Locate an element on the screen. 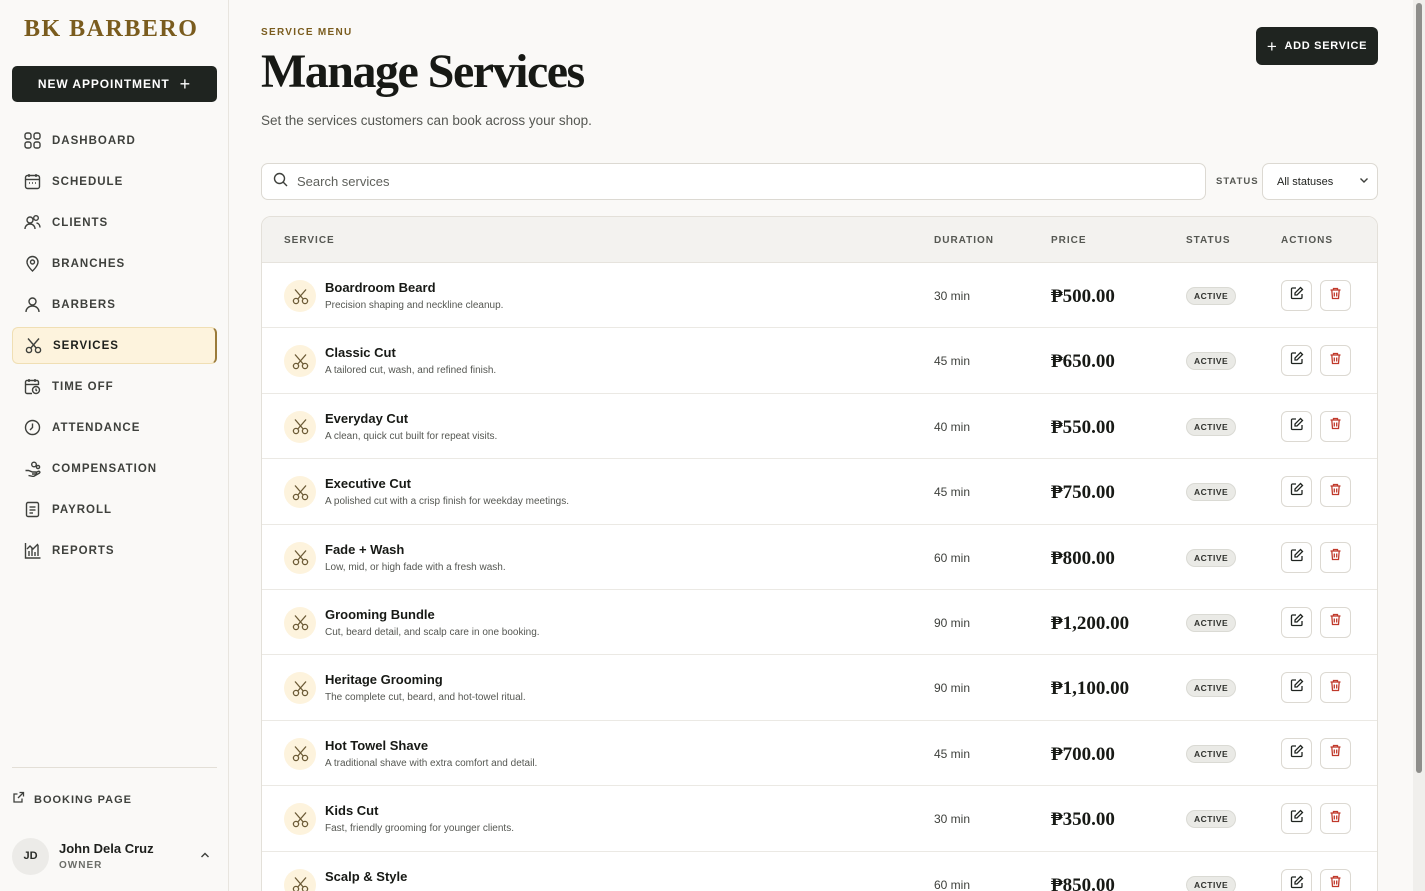  page-scrollbar is located at coordinates (1419, 445).